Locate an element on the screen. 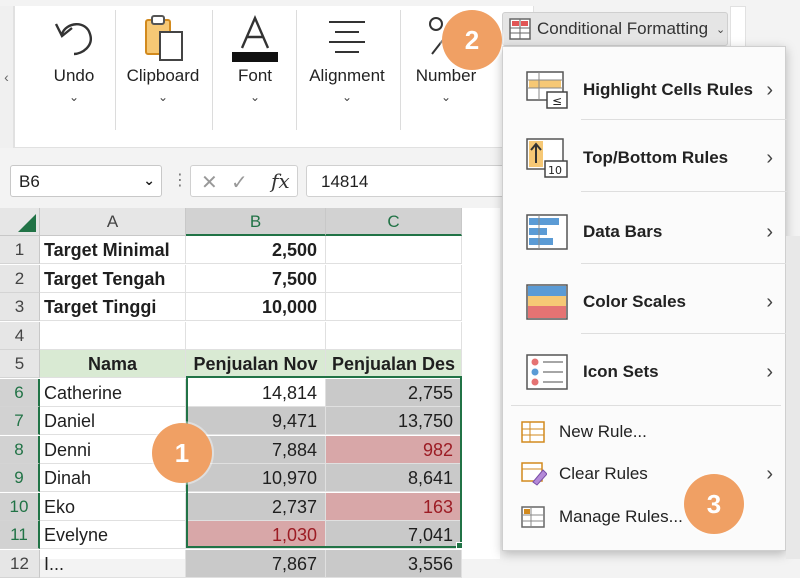 The width and height of the screenshot is (800, 578). row-header: 5 is located at coordinates (20, 364).